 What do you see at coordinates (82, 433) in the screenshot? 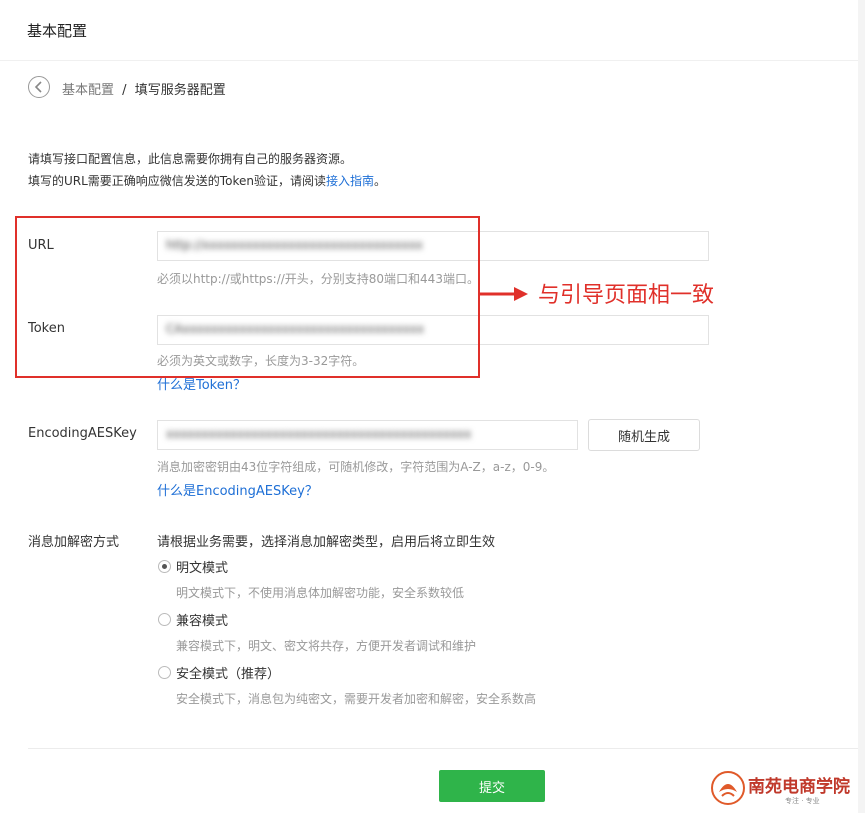
I see `aeskey-label: EncodingAESKey` at bounding box center [82, 433].